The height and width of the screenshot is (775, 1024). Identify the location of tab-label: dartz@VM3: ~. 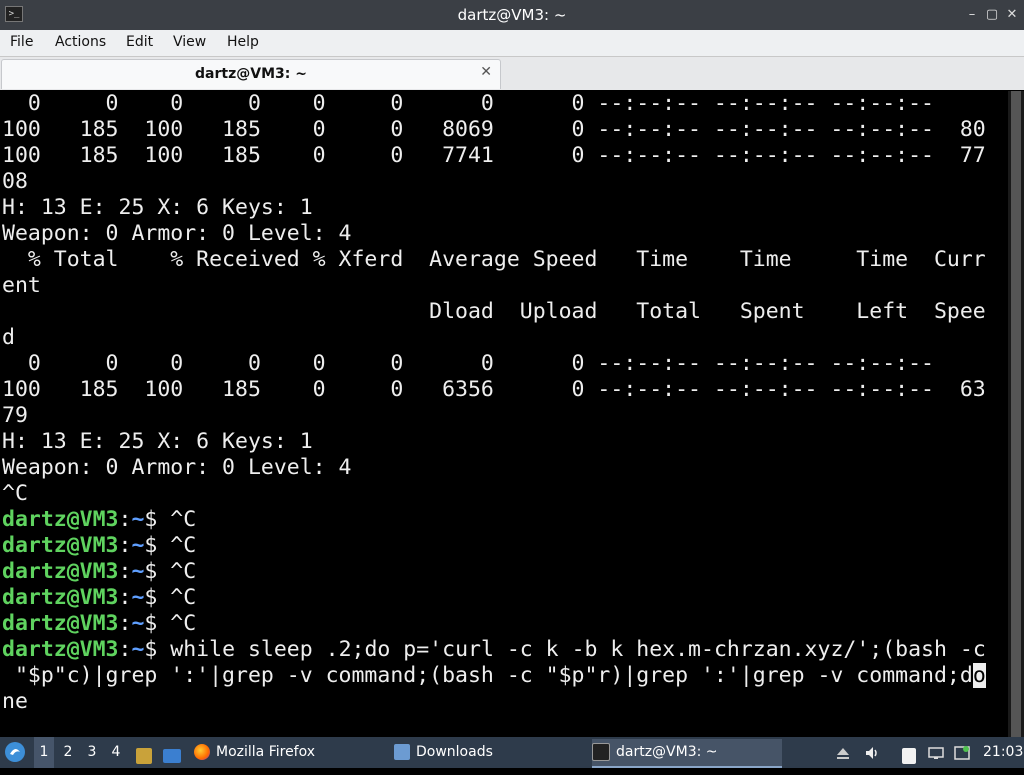
(251, 74).